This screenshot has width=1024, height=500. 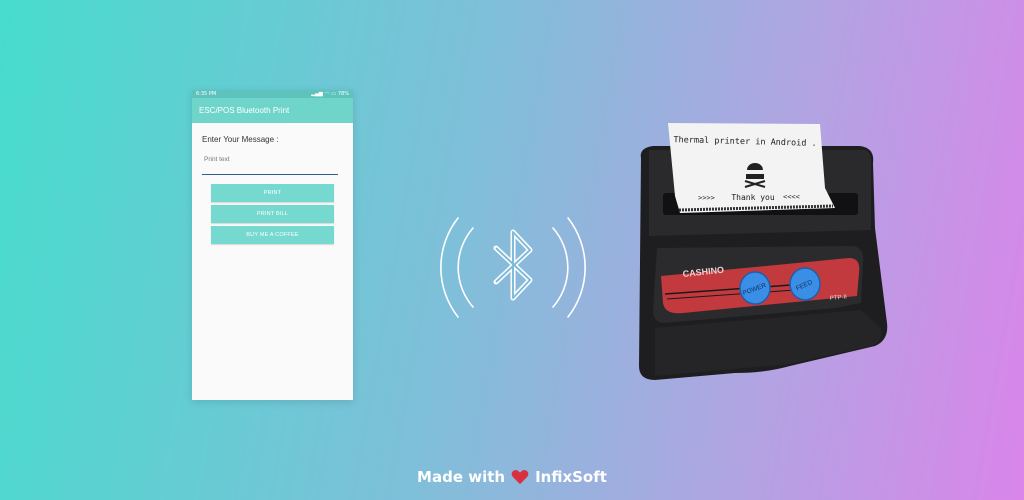 What do you see at coordinates (706, 198) in the screenshot?
I see `receipt-arrows-left: >>>>` at bounding box center [706, 198].